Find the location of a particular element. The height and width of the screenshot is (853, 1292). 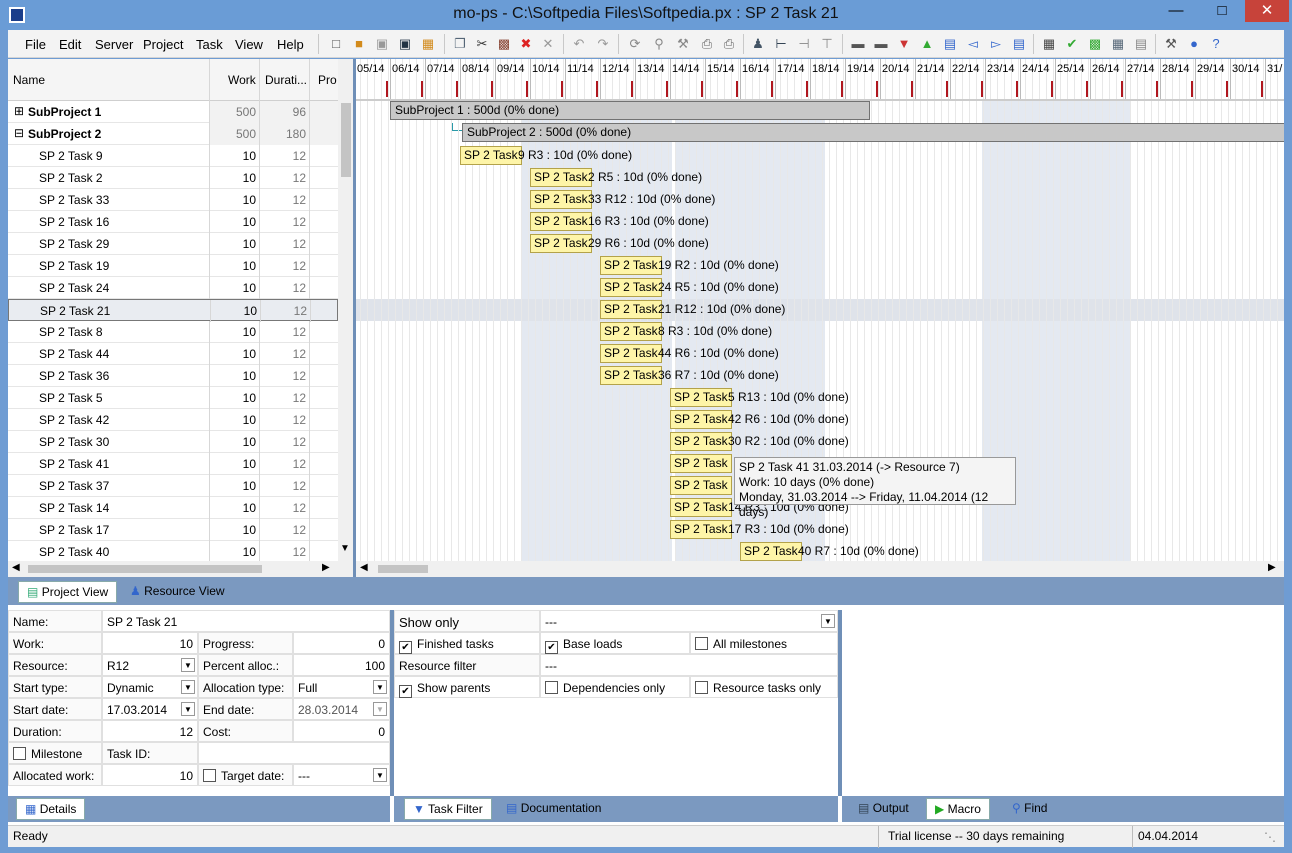

col-header-name: Name is located at coordinates (29, 80).